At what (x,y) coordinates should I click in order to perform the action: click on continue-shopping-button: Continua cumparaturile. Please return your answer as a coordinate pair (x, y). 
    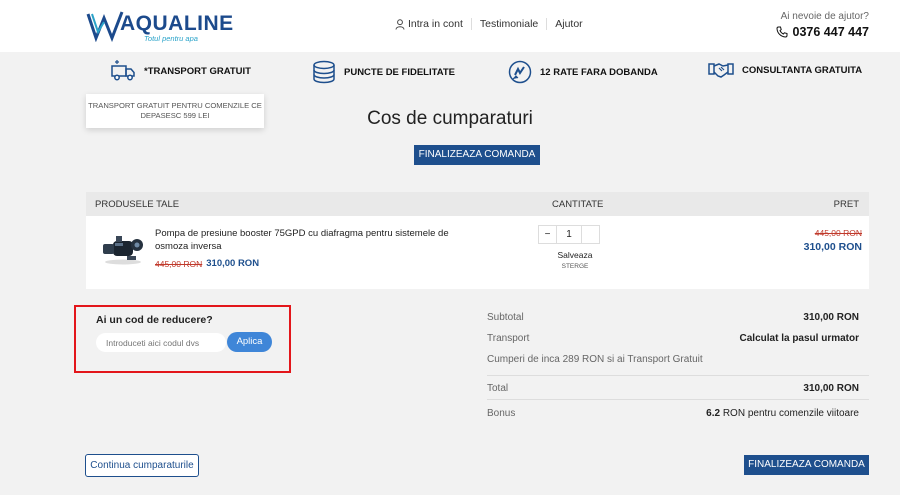
    Looking at the image, I should click on (142, 465).